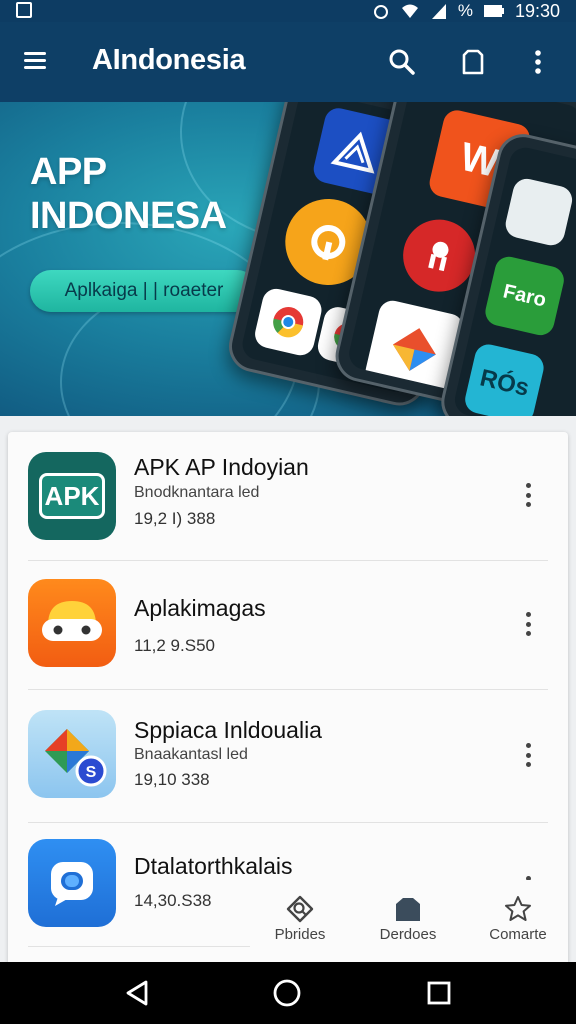 Image resolution: width=576 pixels, height=1024 pixels. What do you see at coordinates (288, 625) in the screenshot?
I see `list-item: Aplakimagas 11,2 9.S50` at bounding box center [288, 625].